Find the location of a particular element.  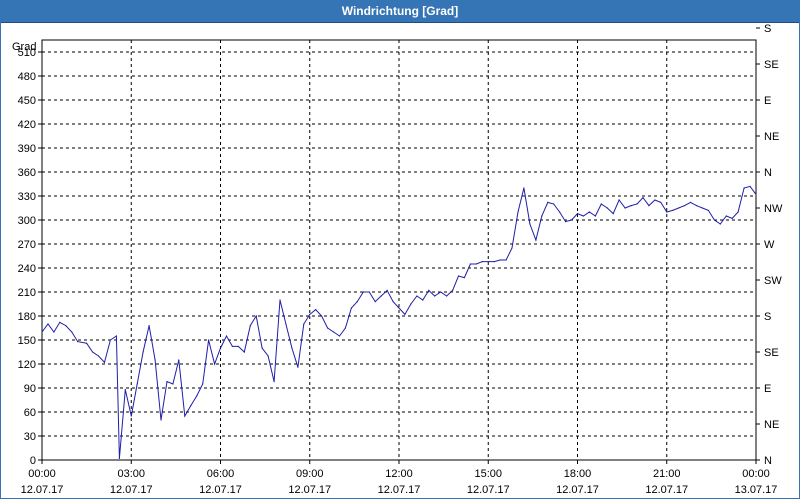

y-tick-label: 150 is located at coordinates (27, 341).